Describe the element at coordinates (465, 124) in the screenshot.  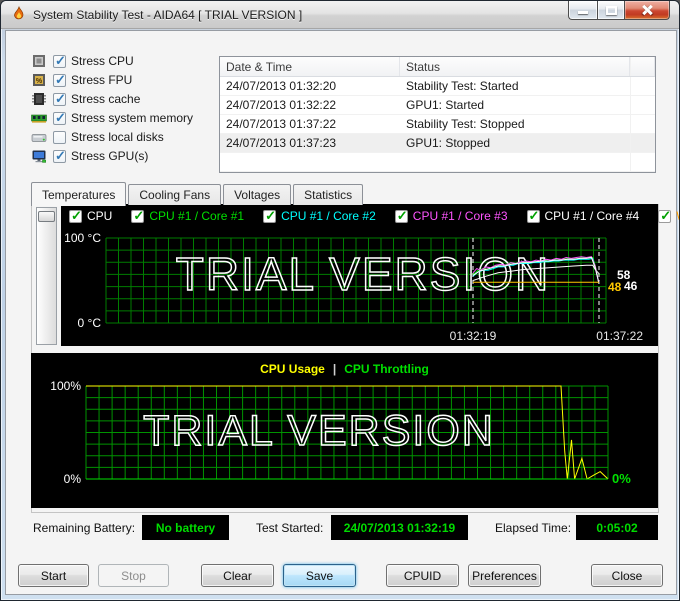
I see `log-cell-status: Stability Test: Stopped` at that location.